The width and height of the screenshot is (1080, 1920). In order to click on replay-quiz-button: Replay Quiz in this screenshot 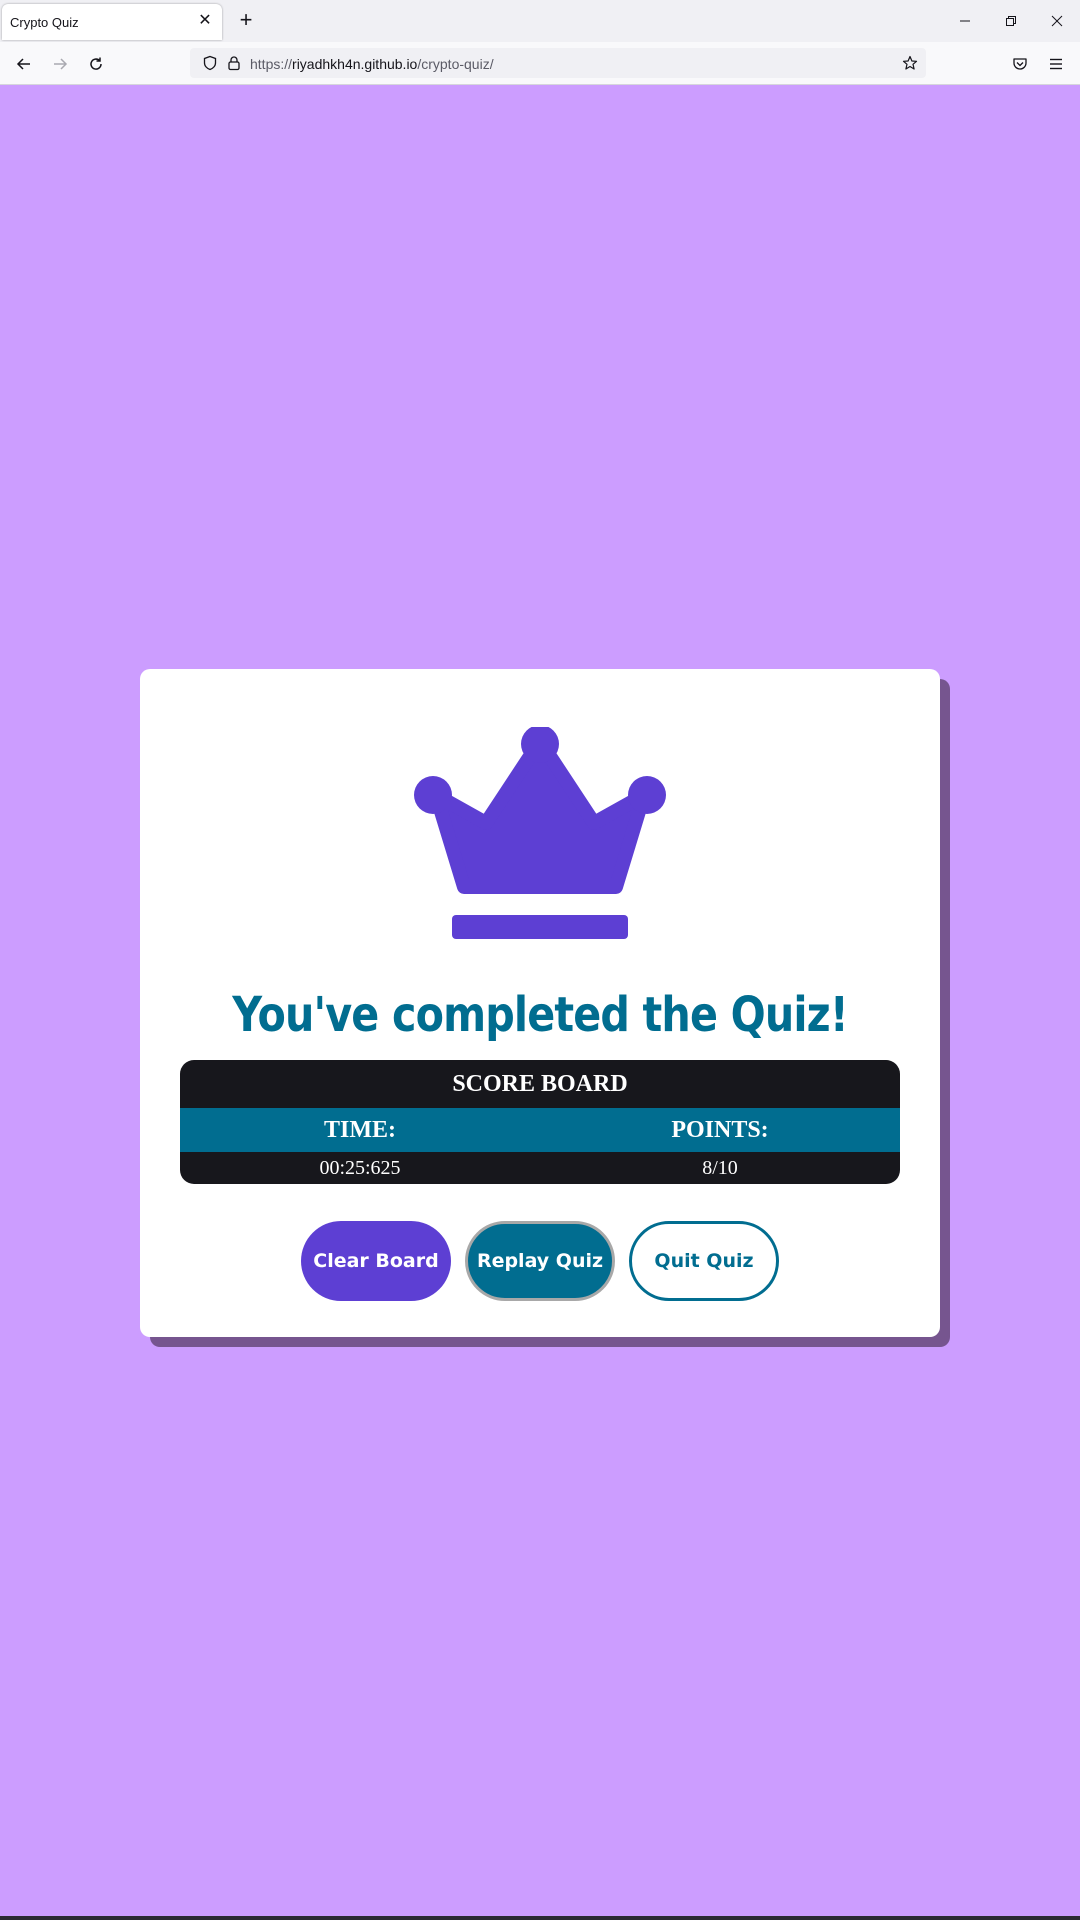, I will do `click(540, 1261)`.